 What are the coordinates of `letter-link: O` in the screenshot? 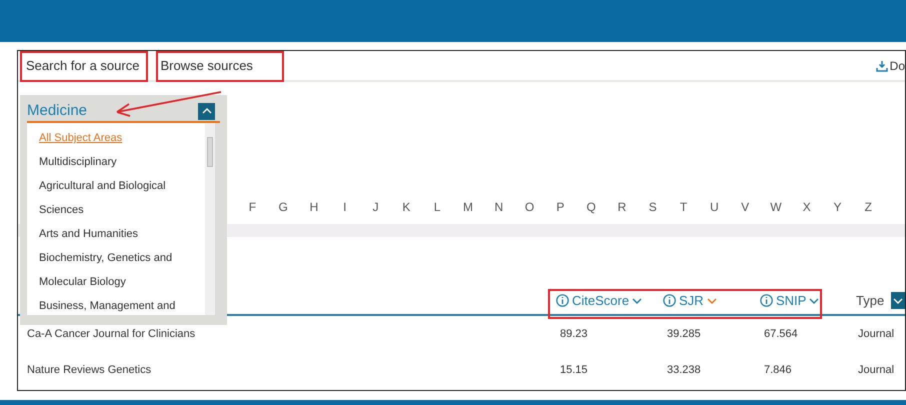 It's located at (529, 207).